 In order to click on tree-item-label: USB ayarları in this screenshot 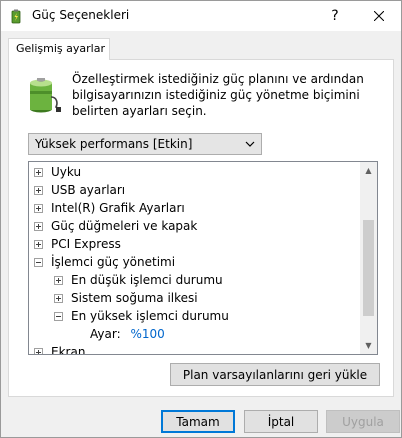, I will do `click(88, 190)`.